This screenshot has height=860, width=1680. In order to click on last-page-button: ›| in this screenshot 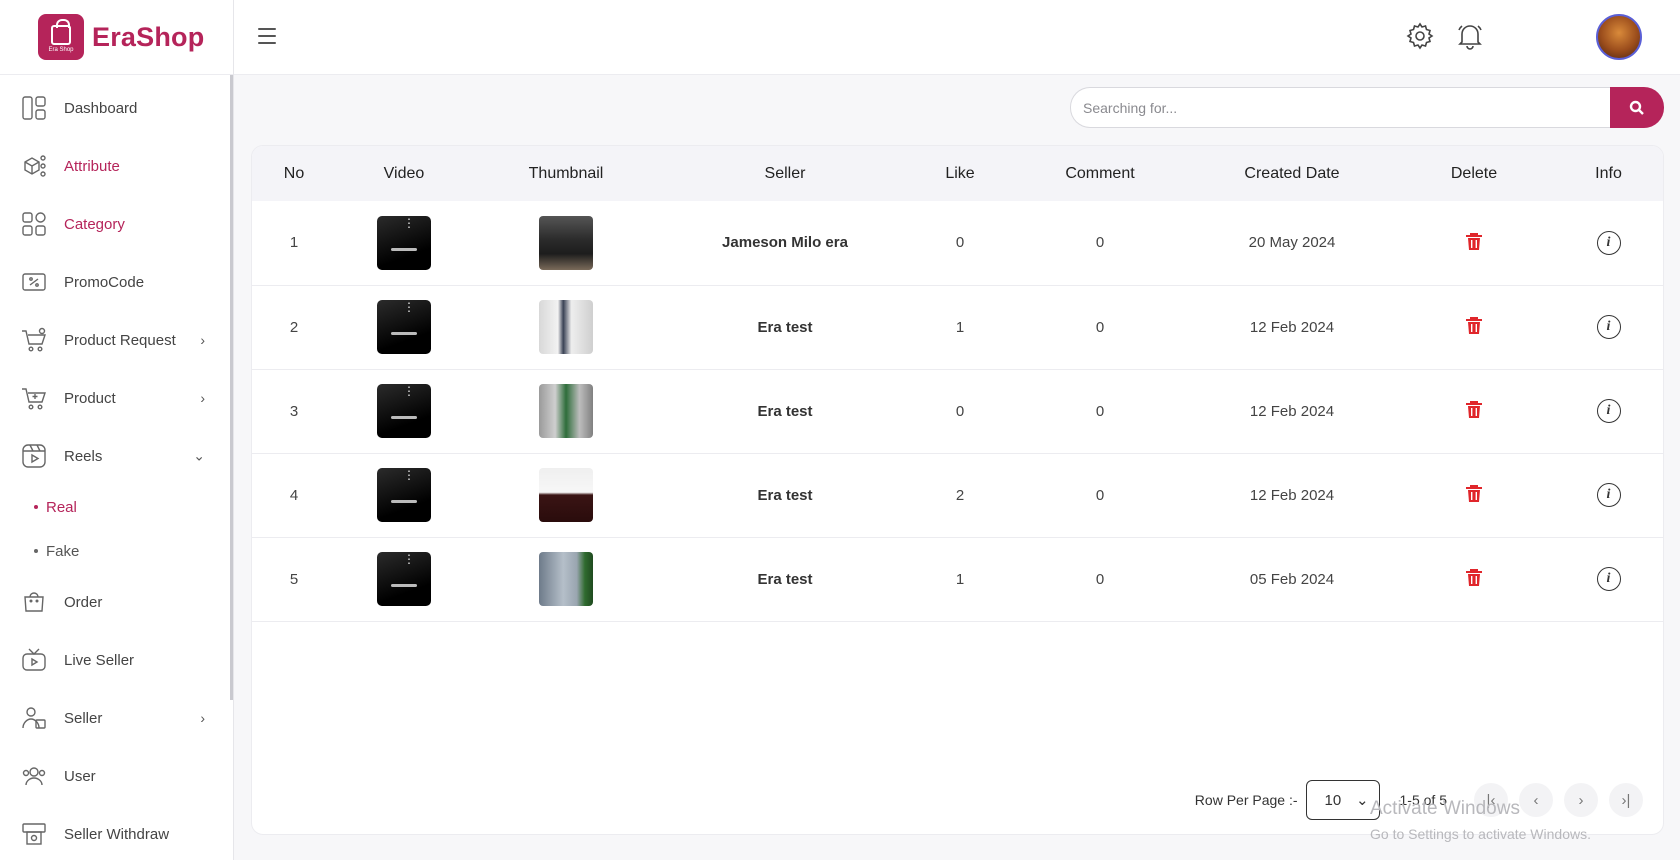, I will do `click(1626, 800)`.